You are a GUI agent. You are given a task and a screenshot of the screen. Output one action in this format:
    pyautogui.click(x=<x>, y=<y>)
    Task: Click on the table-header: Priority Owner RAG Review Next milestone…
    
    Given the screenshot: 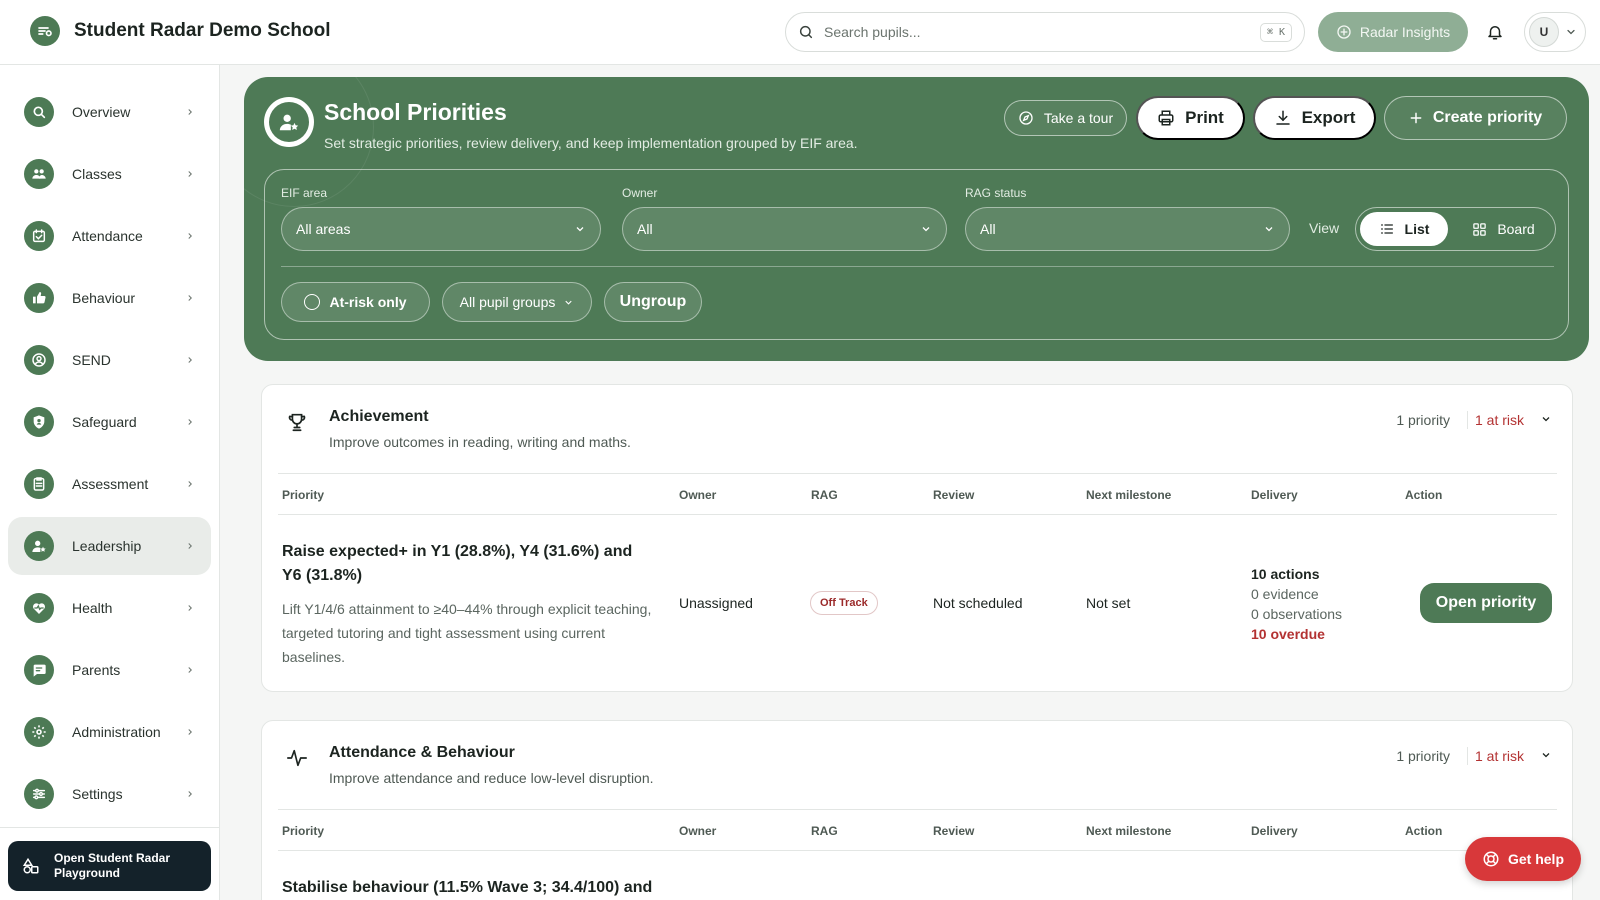 What is the action you would take?
    pyautogui.click(x=917, y=830)
    